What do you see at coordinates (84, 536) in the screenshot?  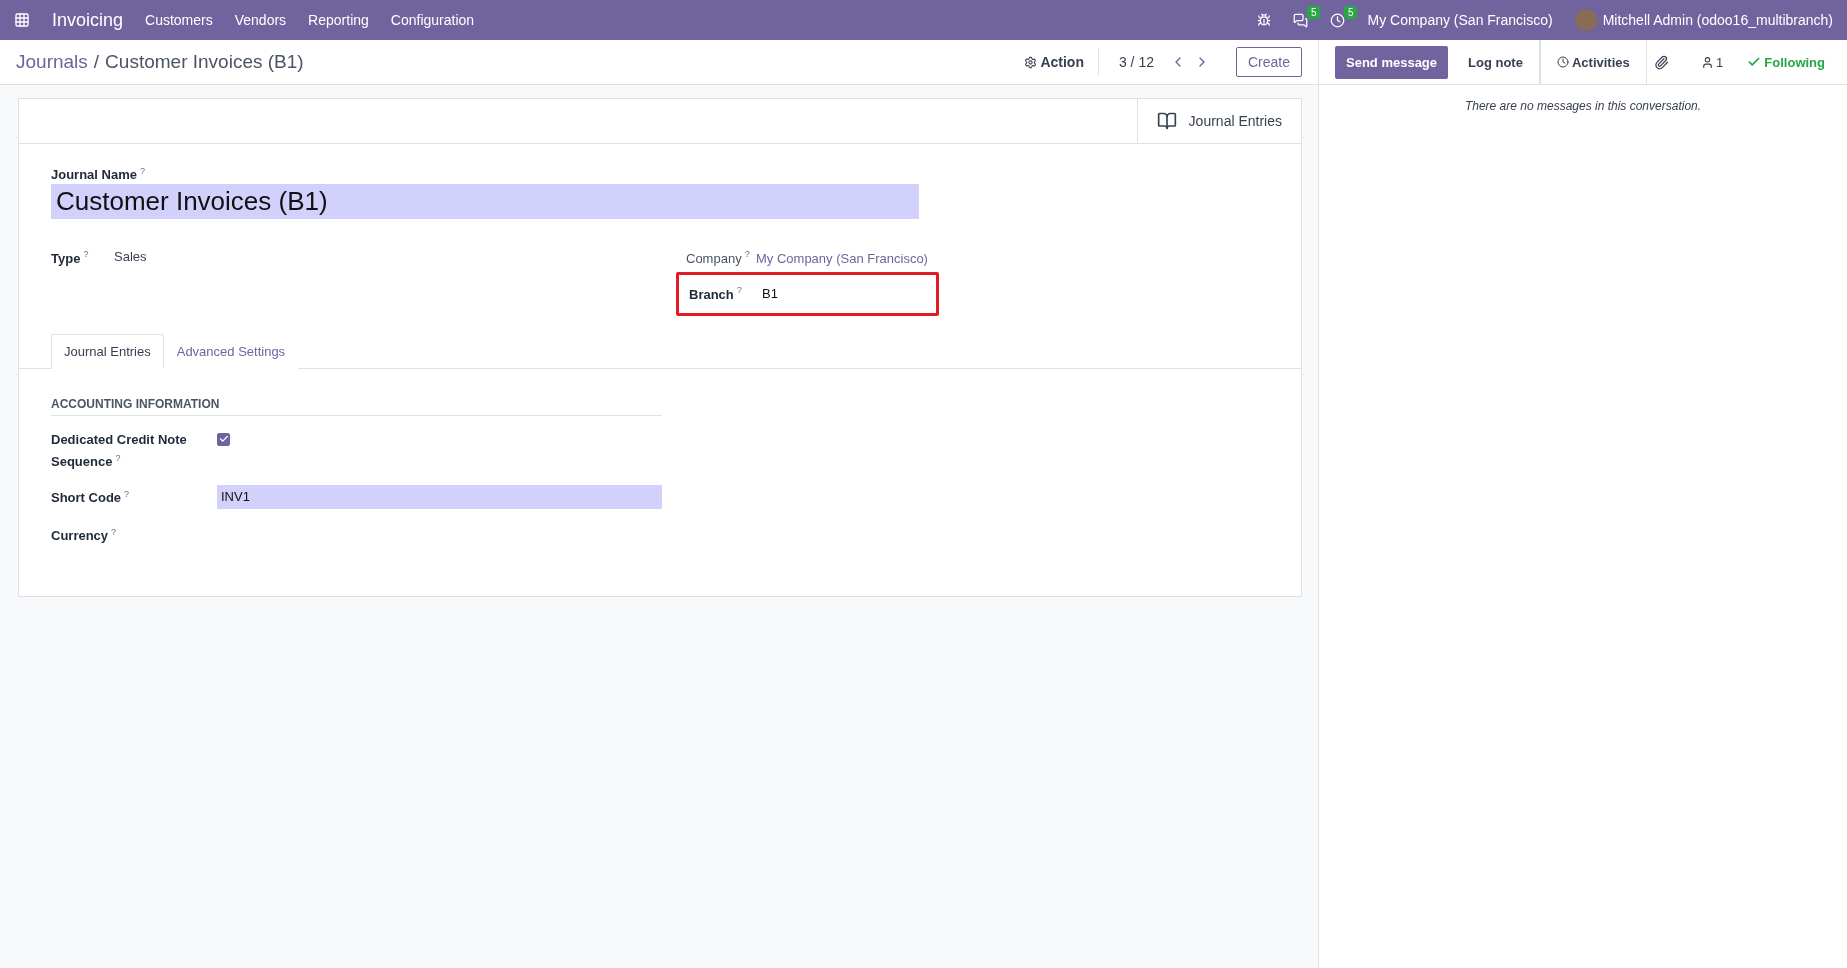 I see `field-label: Currency $^{?}$` at bounding box center [84, 536].